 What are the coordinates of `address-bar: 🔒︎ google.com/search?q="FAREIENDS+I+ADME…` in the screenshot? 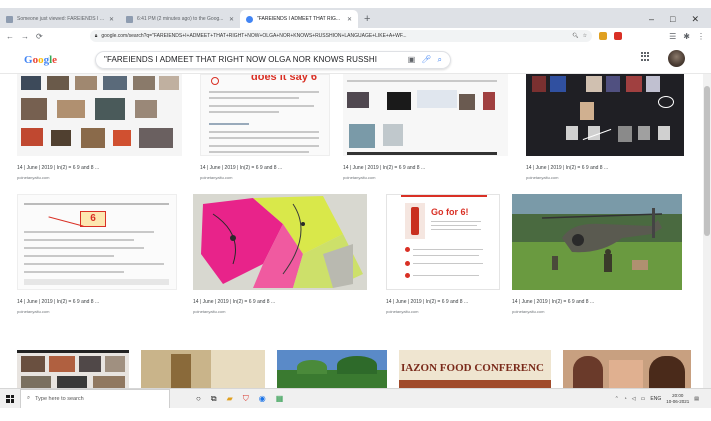 It's located at (341, 36).